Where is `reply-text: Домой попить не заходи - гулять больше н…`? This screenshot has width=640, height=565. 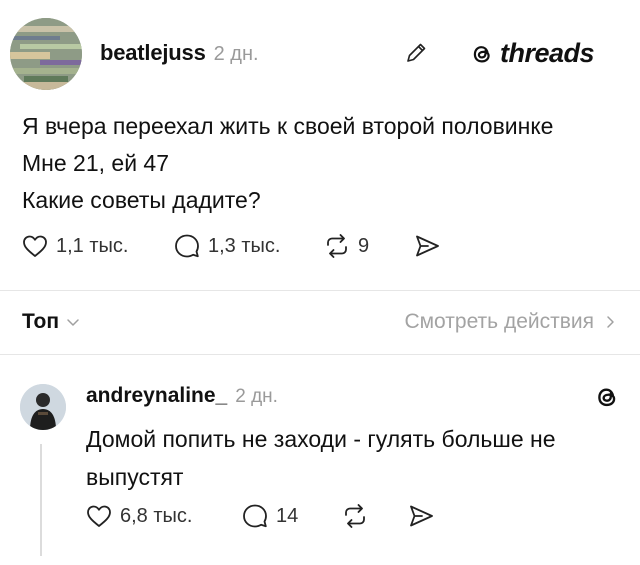
reply-text: Домой попить не заходи - гулять больше н… is located at coordinates (351, 458).